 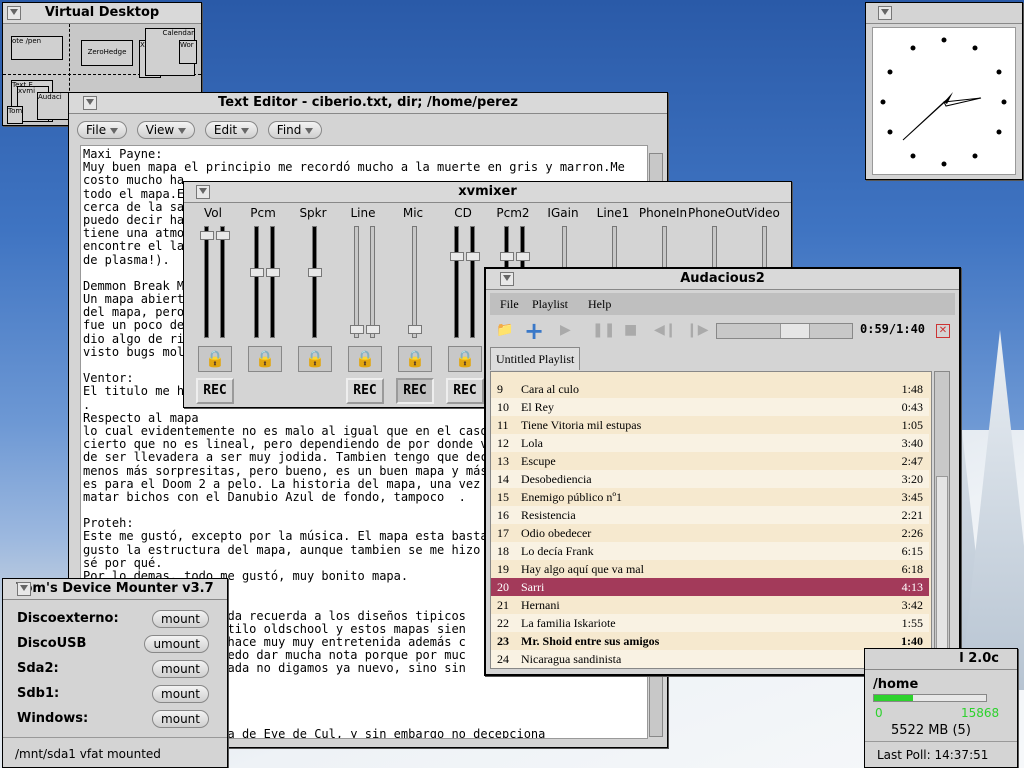 I want to click on playlist-row: 22 La familia Iskariote 1:55, so click(x=710, y=623).